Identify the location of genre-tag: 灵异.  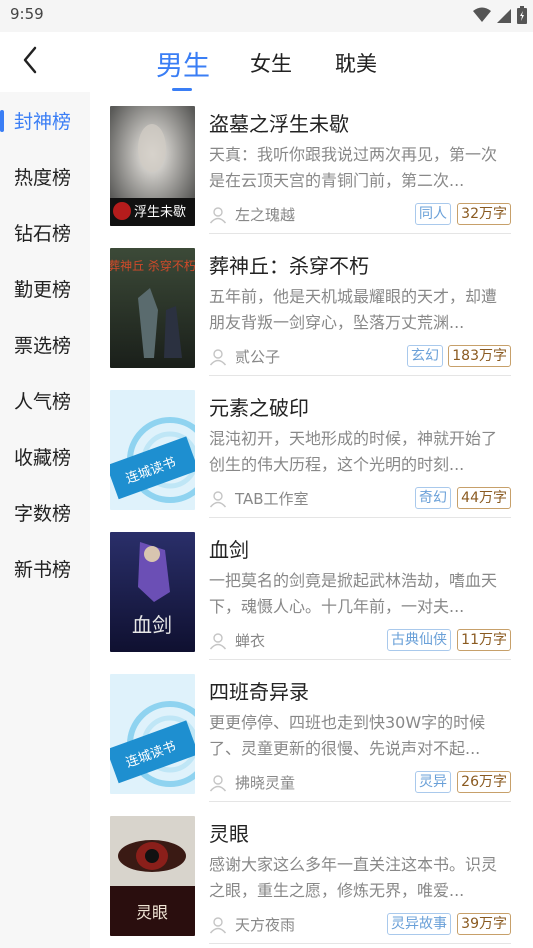
(433, 782).